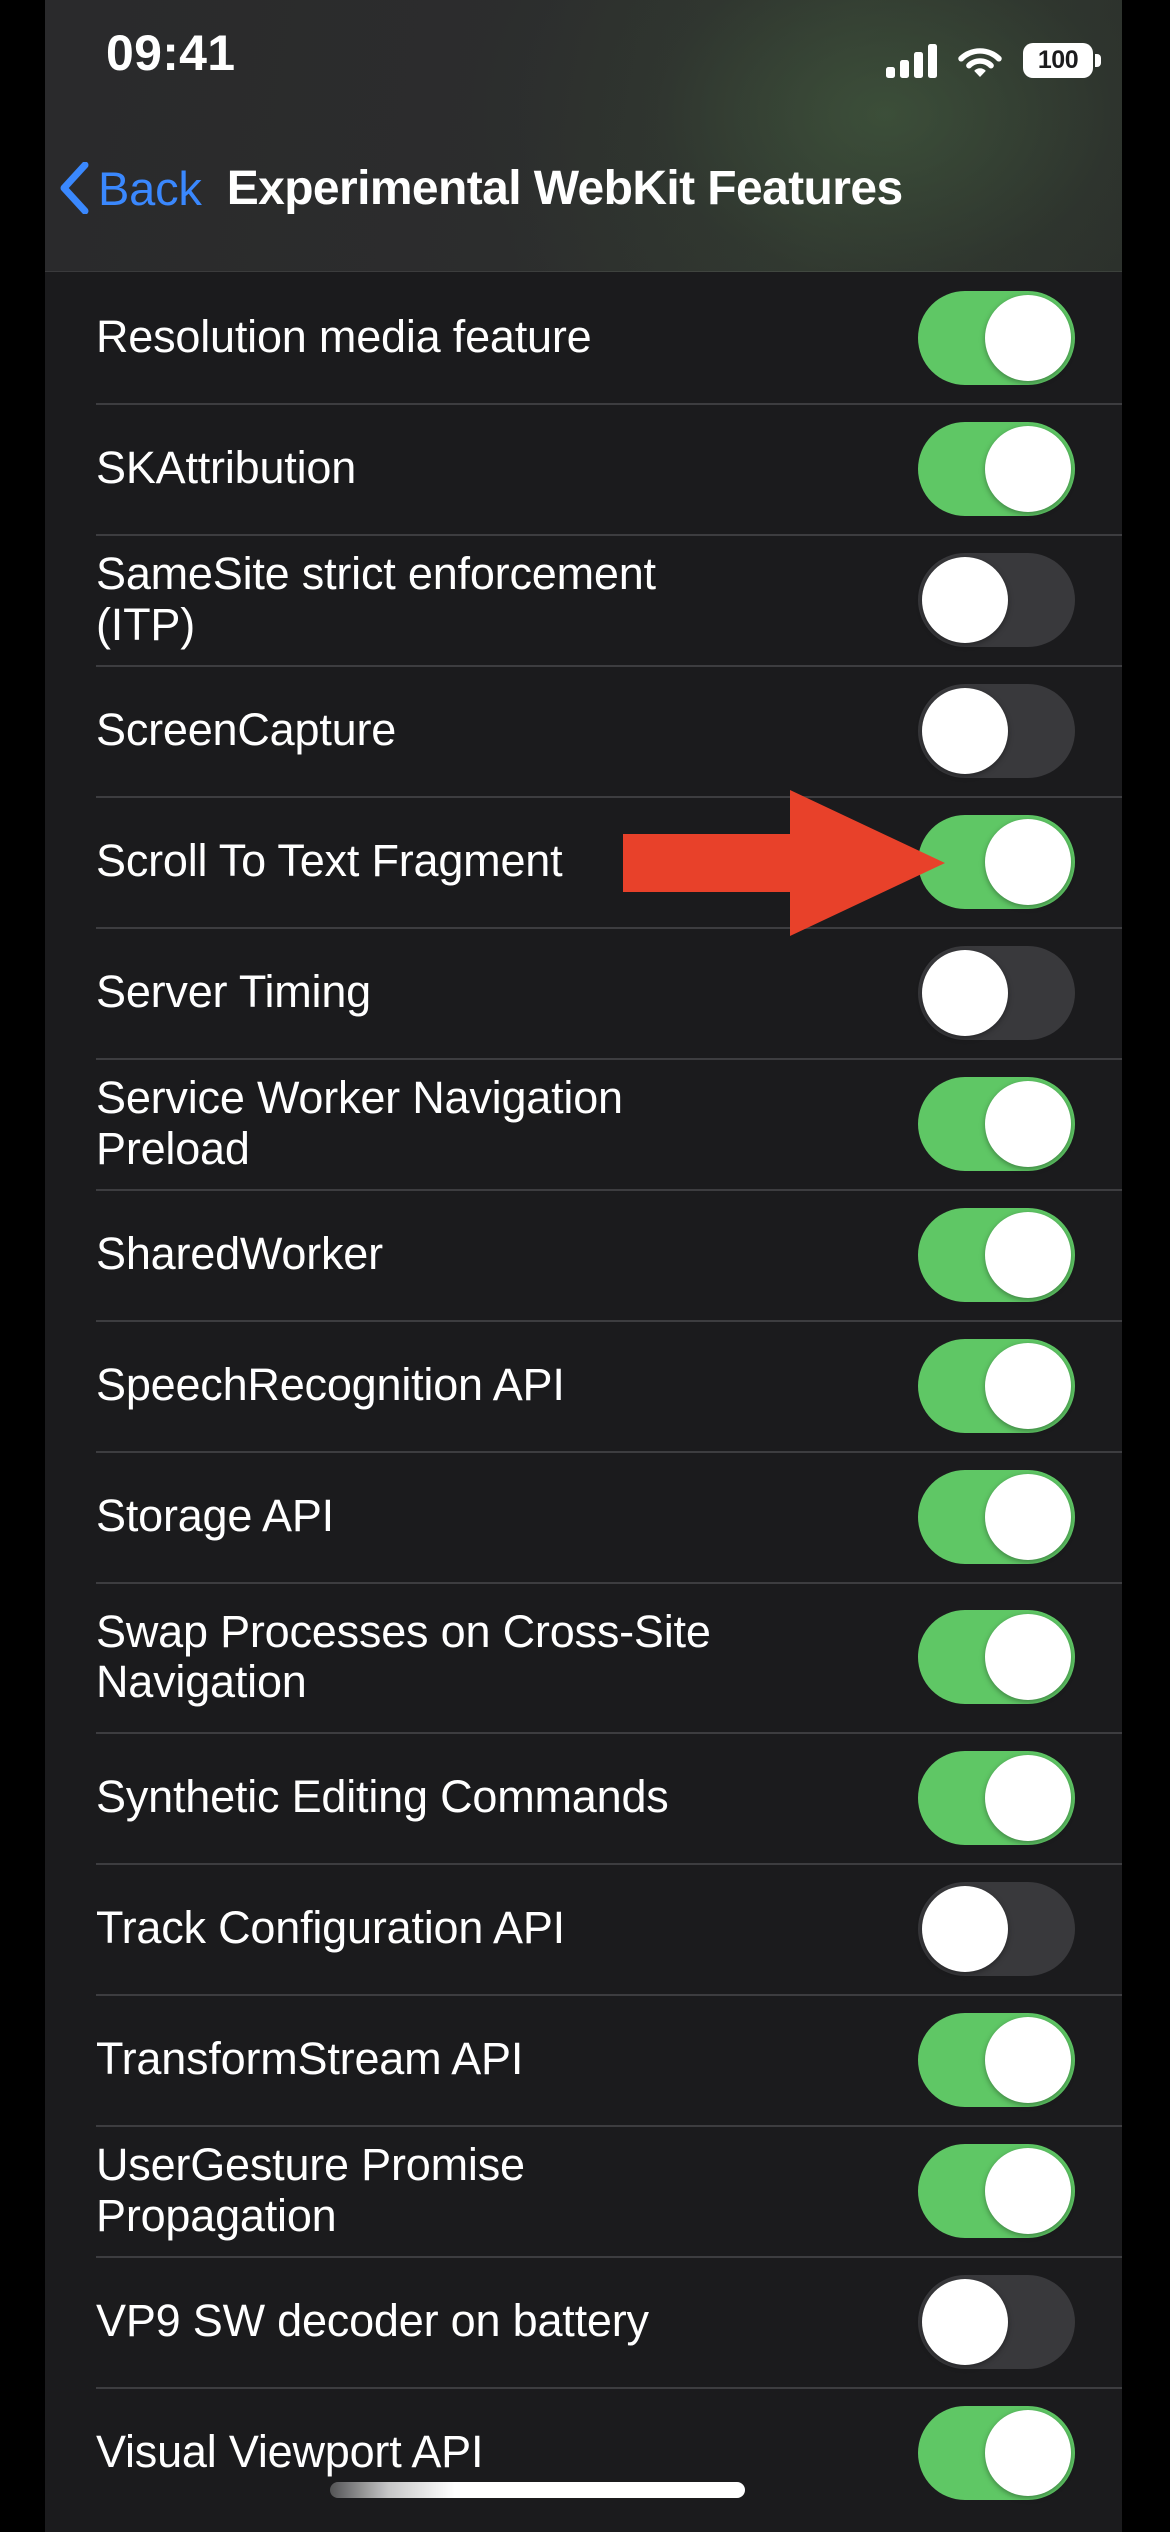  What do you see at coordinates (376, 599) in the screenshot?
I see `row-label: SameSite strict enforcement (ITP)` at bounding box center [376, 599].